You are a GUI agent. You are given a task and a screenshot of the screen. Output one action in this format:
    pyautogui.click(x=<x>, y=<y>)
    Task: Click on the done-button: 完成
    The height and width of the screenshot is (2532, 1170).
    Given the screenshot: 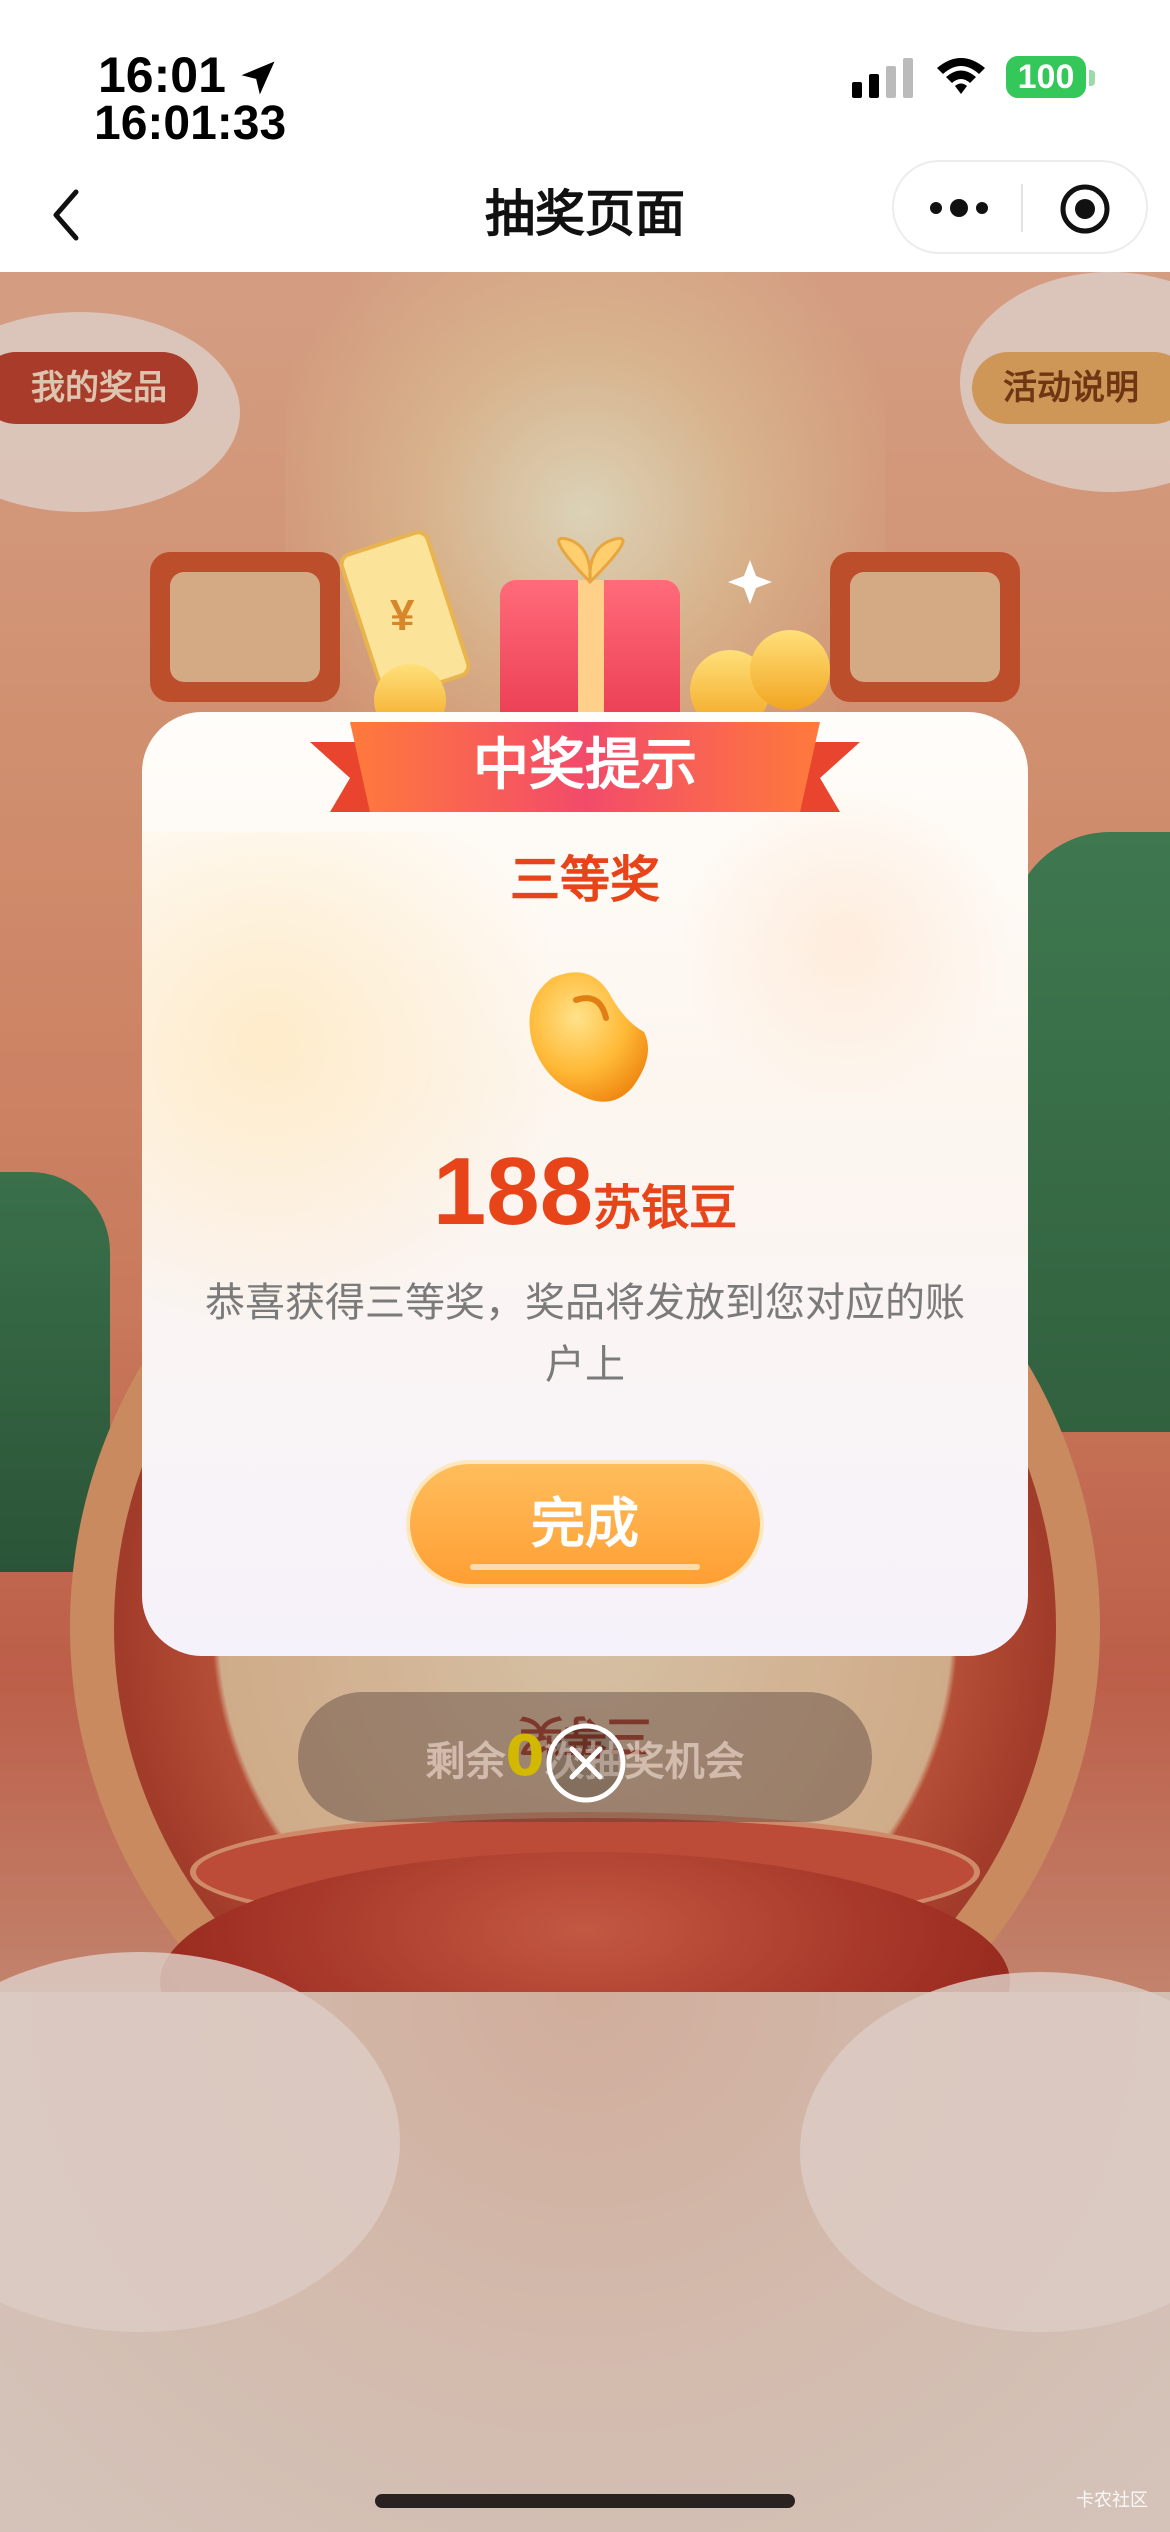 What is the action you would take?
    pyautogui.click(x=585, y=1524)
    